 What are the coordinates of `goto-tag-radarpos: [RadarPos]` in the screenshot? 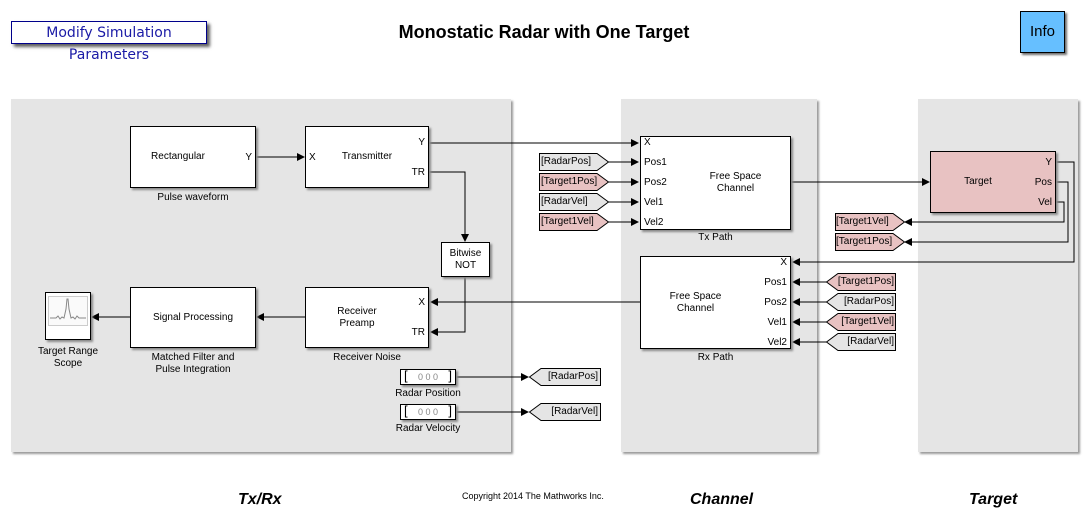 It's located at (564, 377).